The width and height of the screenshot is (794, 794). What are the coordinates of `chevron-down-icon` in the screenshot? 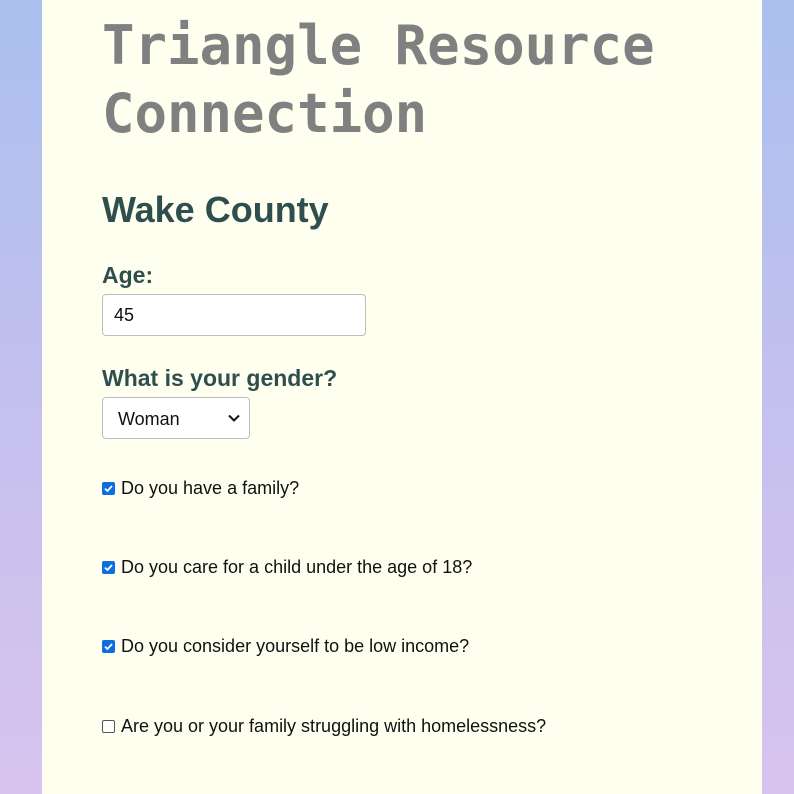 It's located at (234, 418).